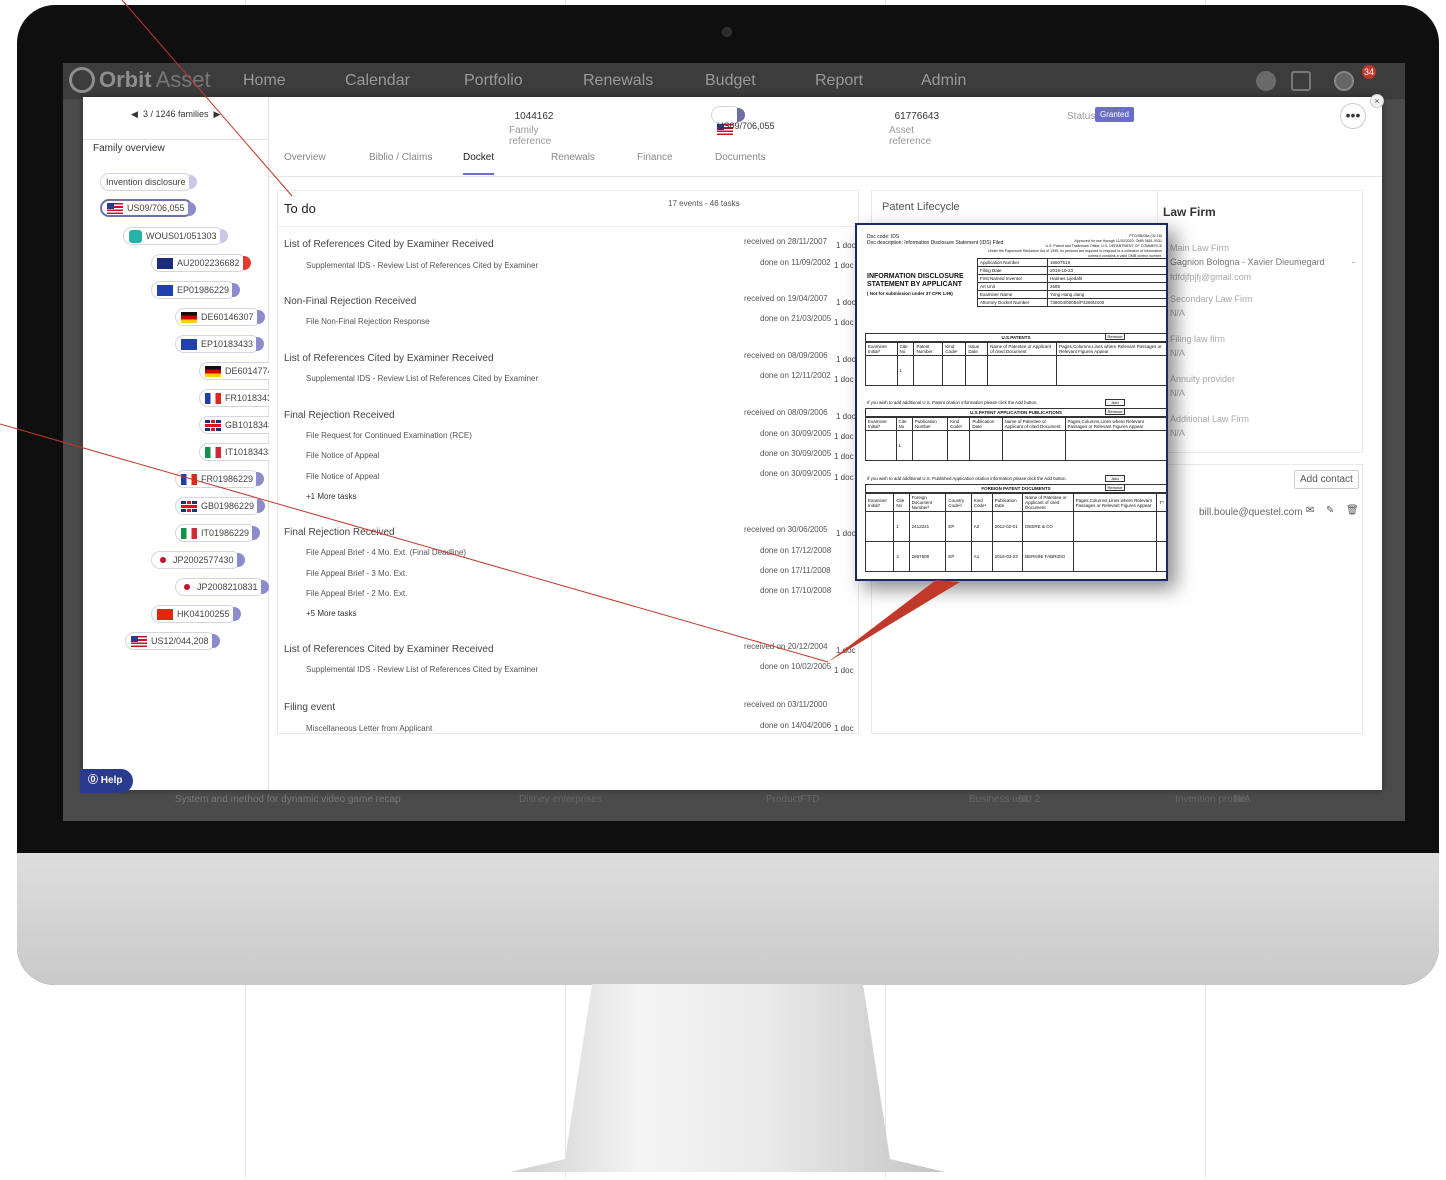  What do you see at coordinates (207, 98) in the screenshot?
I see `pointer-line-todo` at bounding box center [207, 98].